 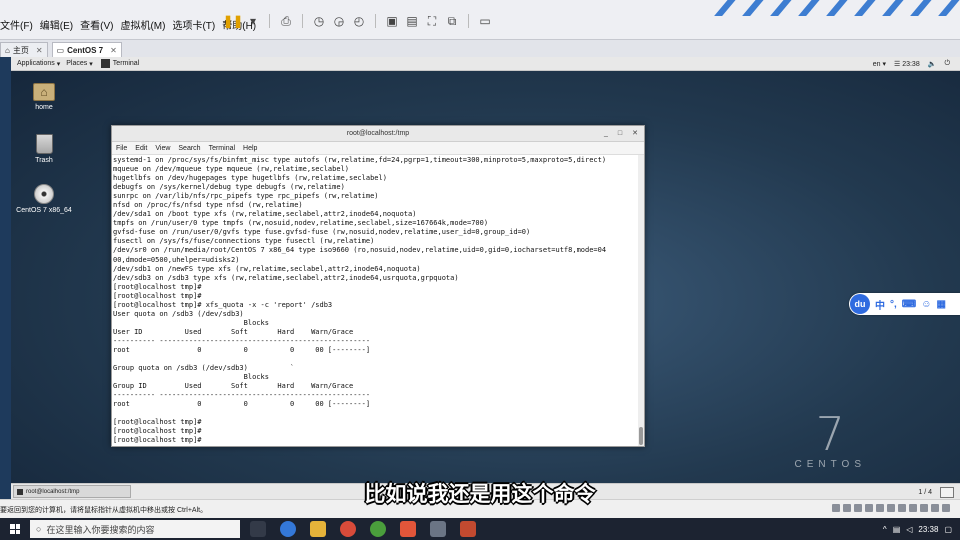 I want to click on explorer-icon, so click(x=318, y=529).